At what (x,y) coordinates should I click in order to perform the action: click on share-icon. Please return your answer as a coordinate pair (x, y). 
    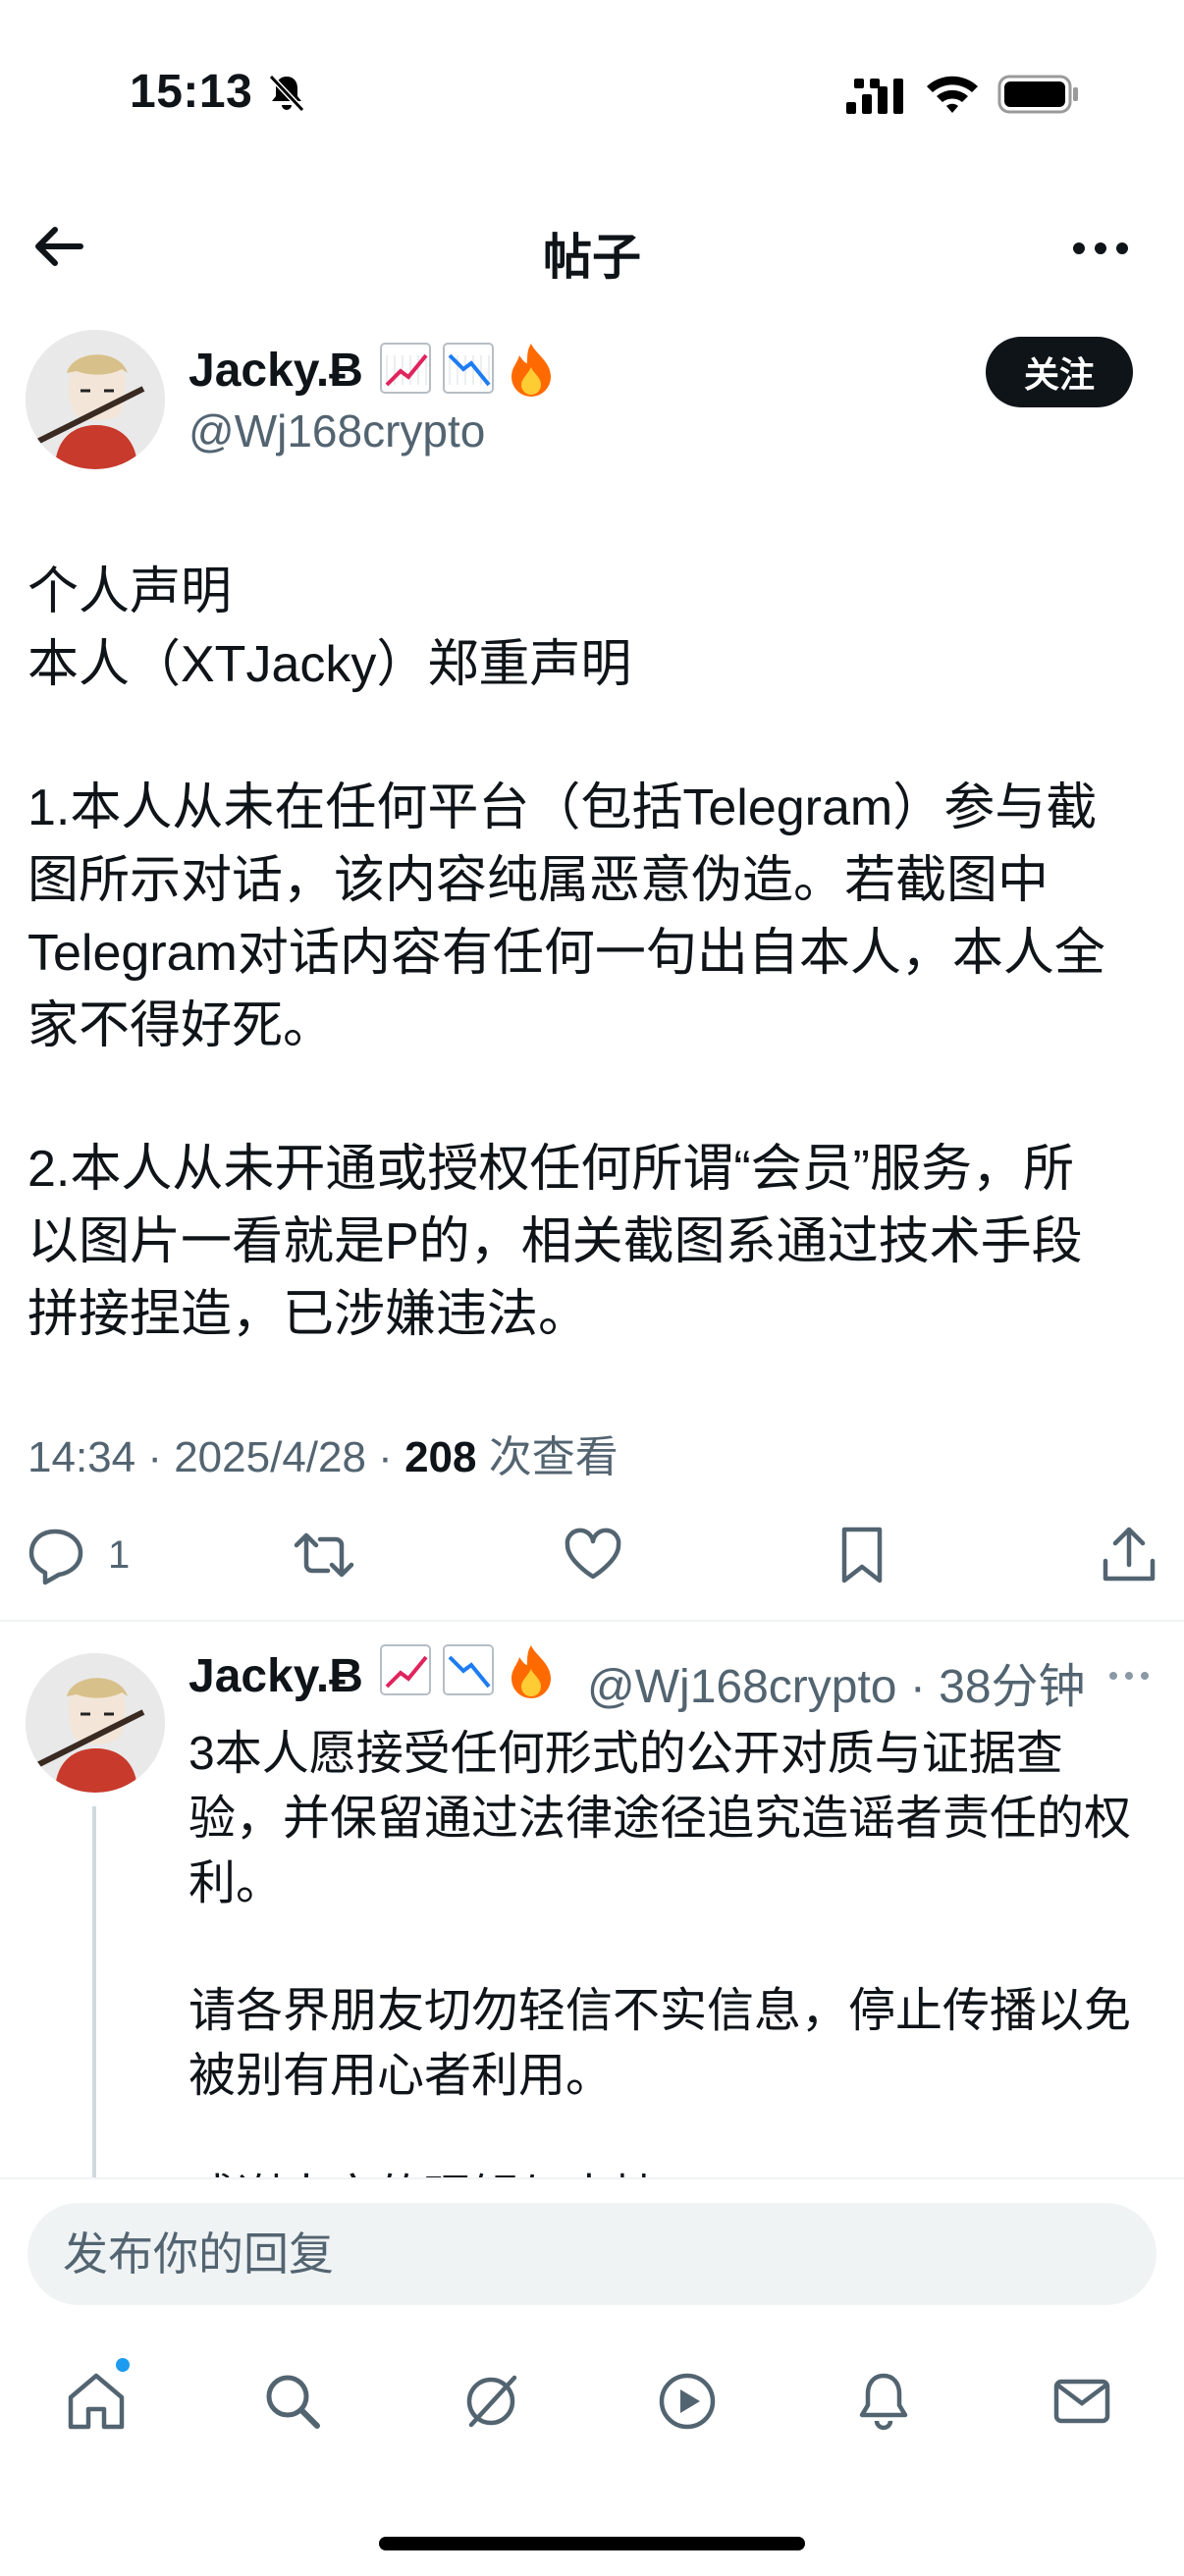
    Looking at the image, I should click on (1129, 1555).